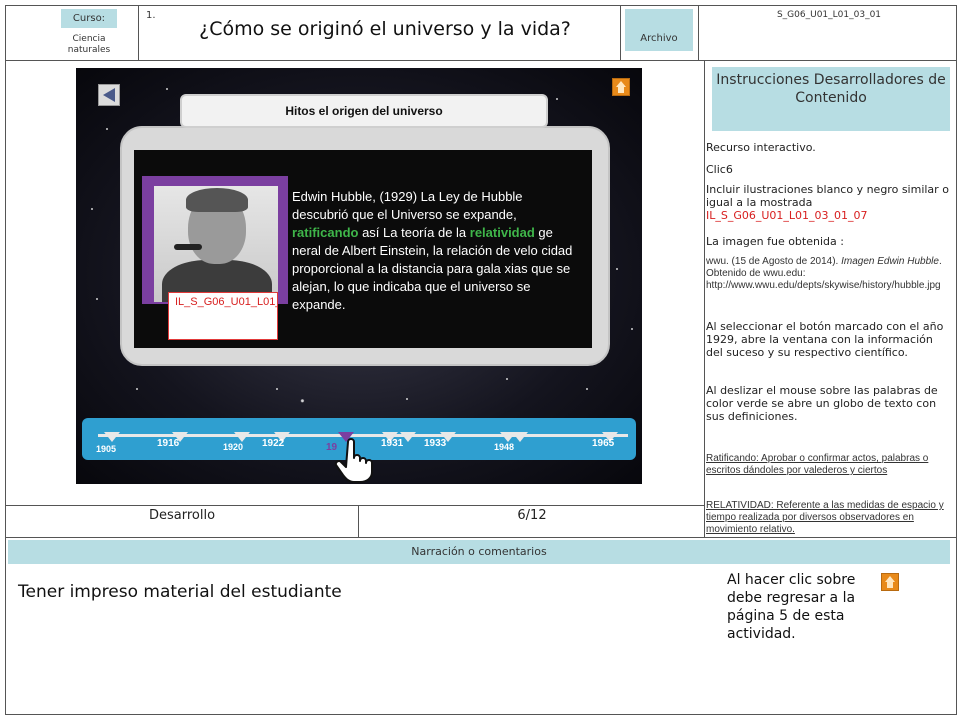 The image size is (960, 720). What do you see at coordinates (761, 147) in the screenshot?
I see `recurso-text: Recurso interactivo.` at bounding box center [761, 147].